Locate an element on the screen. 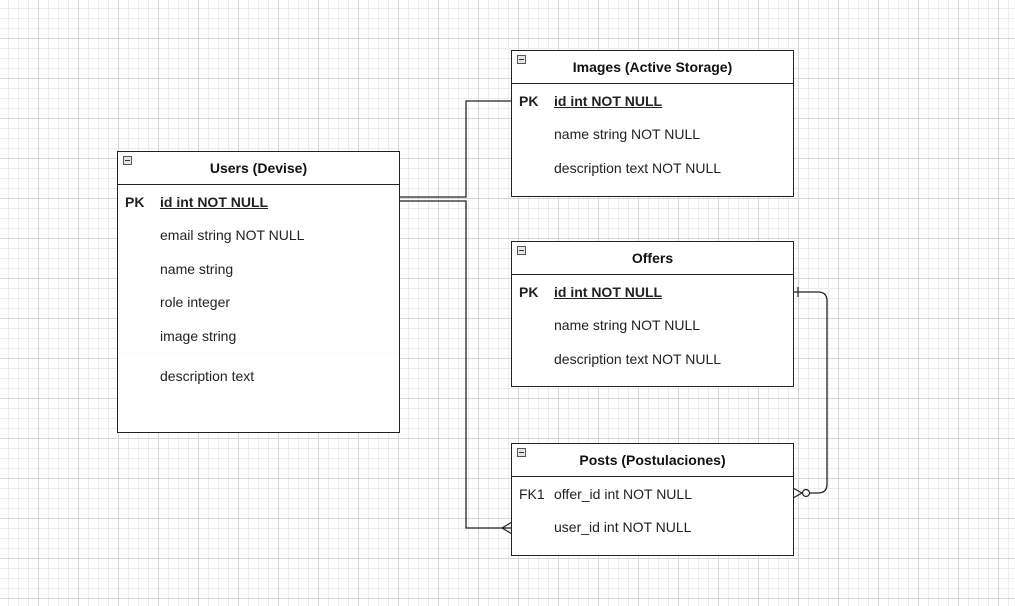 The height and width of the screenshot is (606, 1015). field-label: image string is located at coordinates (198, 335).